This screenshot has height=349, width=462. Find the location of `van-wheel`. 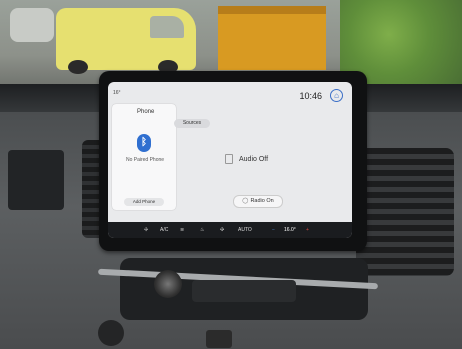

van-wheel is located at coordinates (78, 67).